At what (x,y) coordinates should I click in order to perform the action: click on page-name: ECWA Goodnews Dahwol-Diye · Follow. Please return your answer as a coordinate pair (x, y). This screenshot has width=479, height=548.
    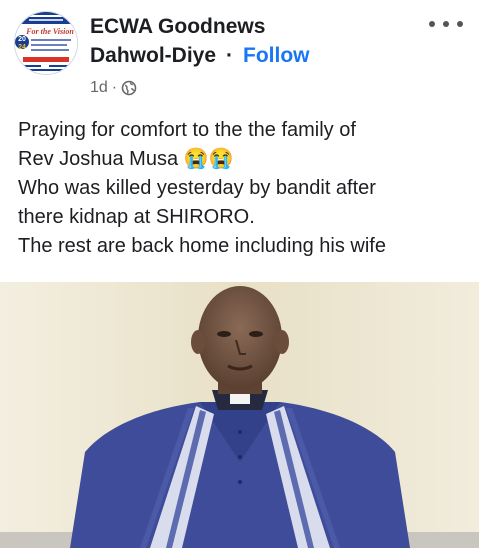
    Looking at the image, I should click on (255, 41).